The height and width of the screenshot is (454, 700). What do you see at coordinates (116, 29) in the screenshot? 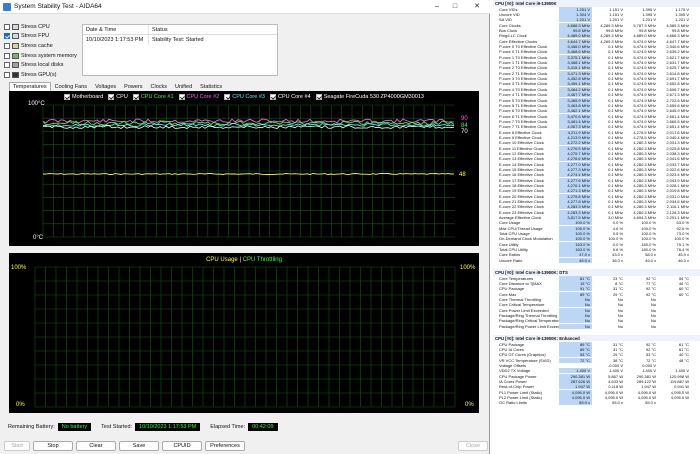
I see `log-header-datetime: Date & Time` at bounding box center [116, 29].